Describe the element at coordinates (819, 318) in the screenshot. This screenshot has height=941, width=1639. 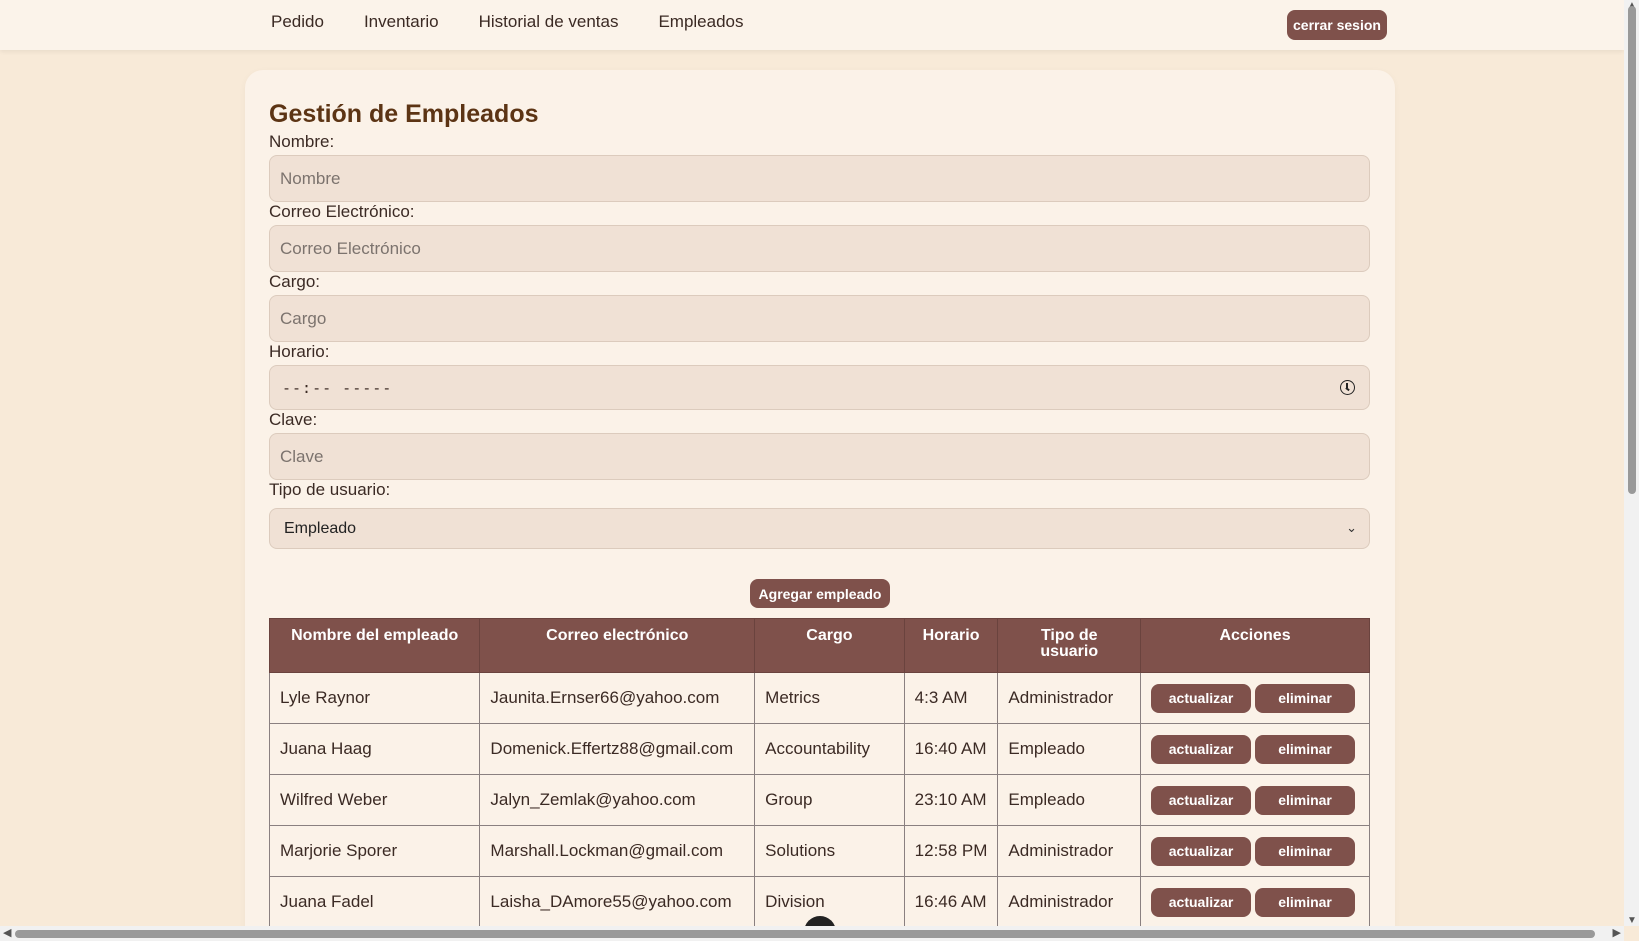
I see `cargo-input` at that location.